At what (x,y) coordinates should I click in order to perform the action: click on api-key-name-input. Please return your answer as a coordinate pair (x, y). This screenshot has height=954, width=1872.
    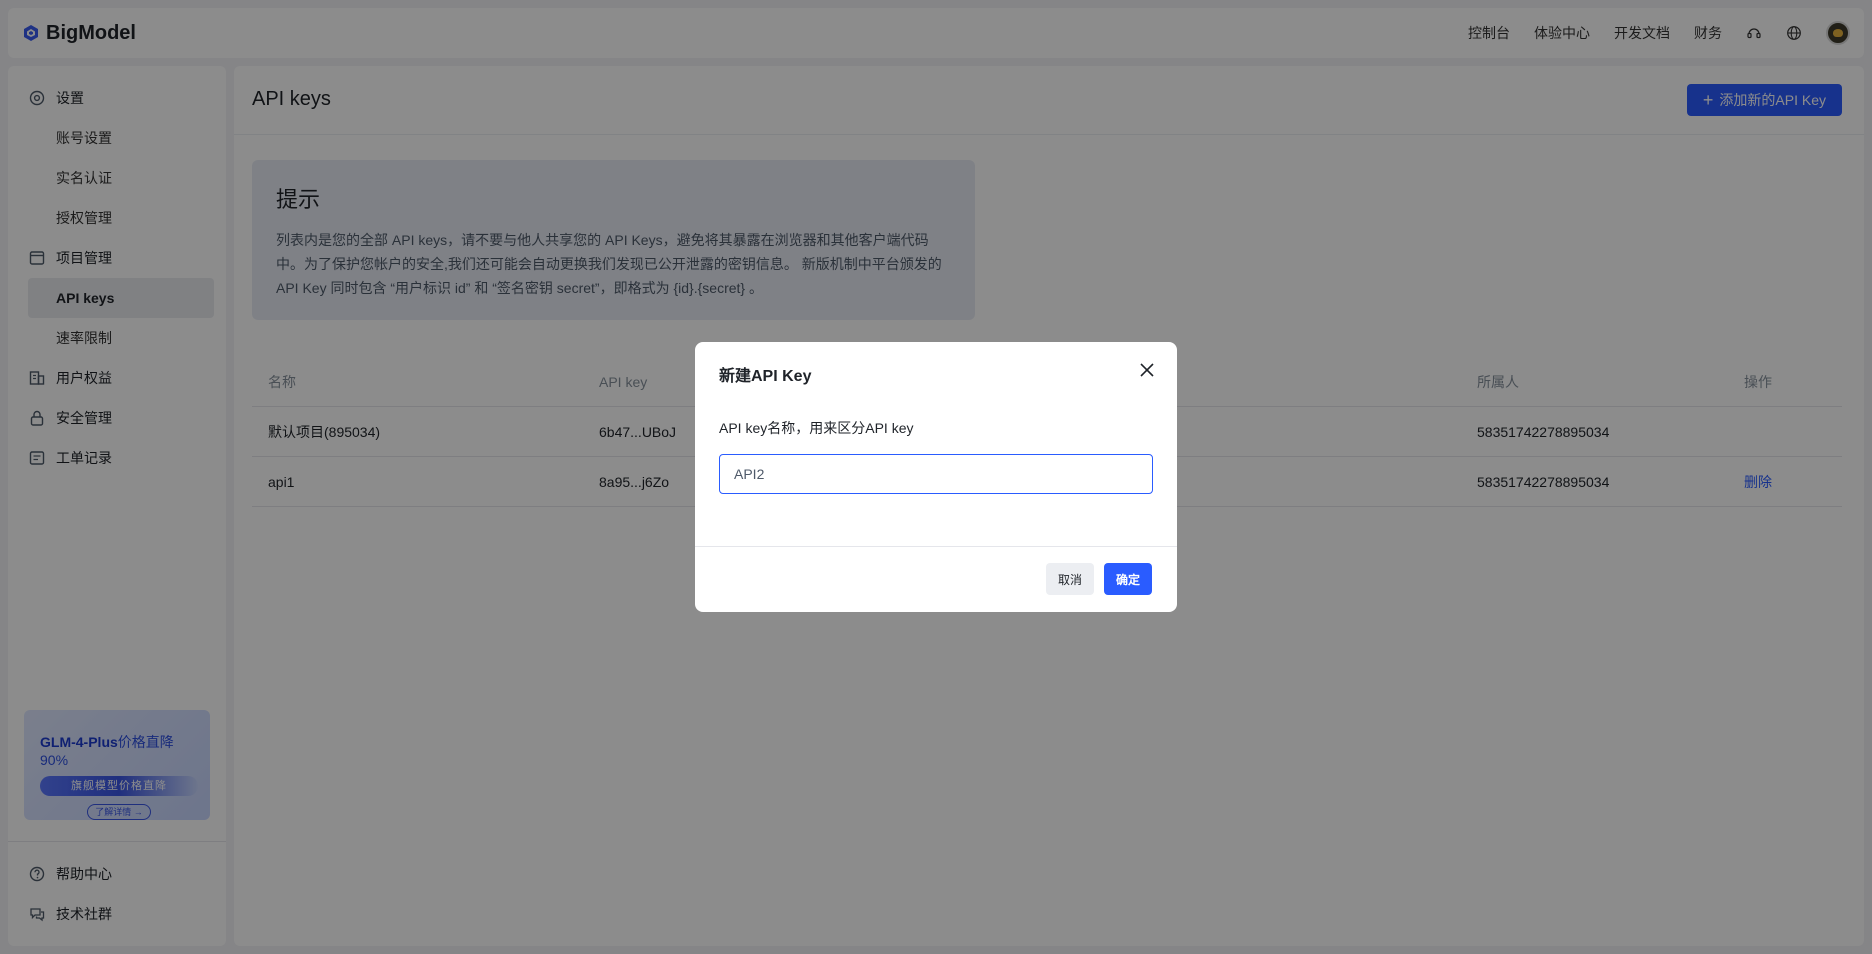
    Looking at the image, I should click on (936, 474).